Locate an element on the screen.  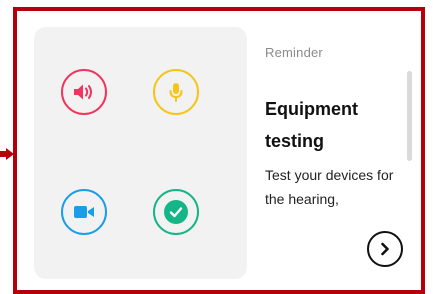
microphone-test-button is located at coordinates (176, 92).